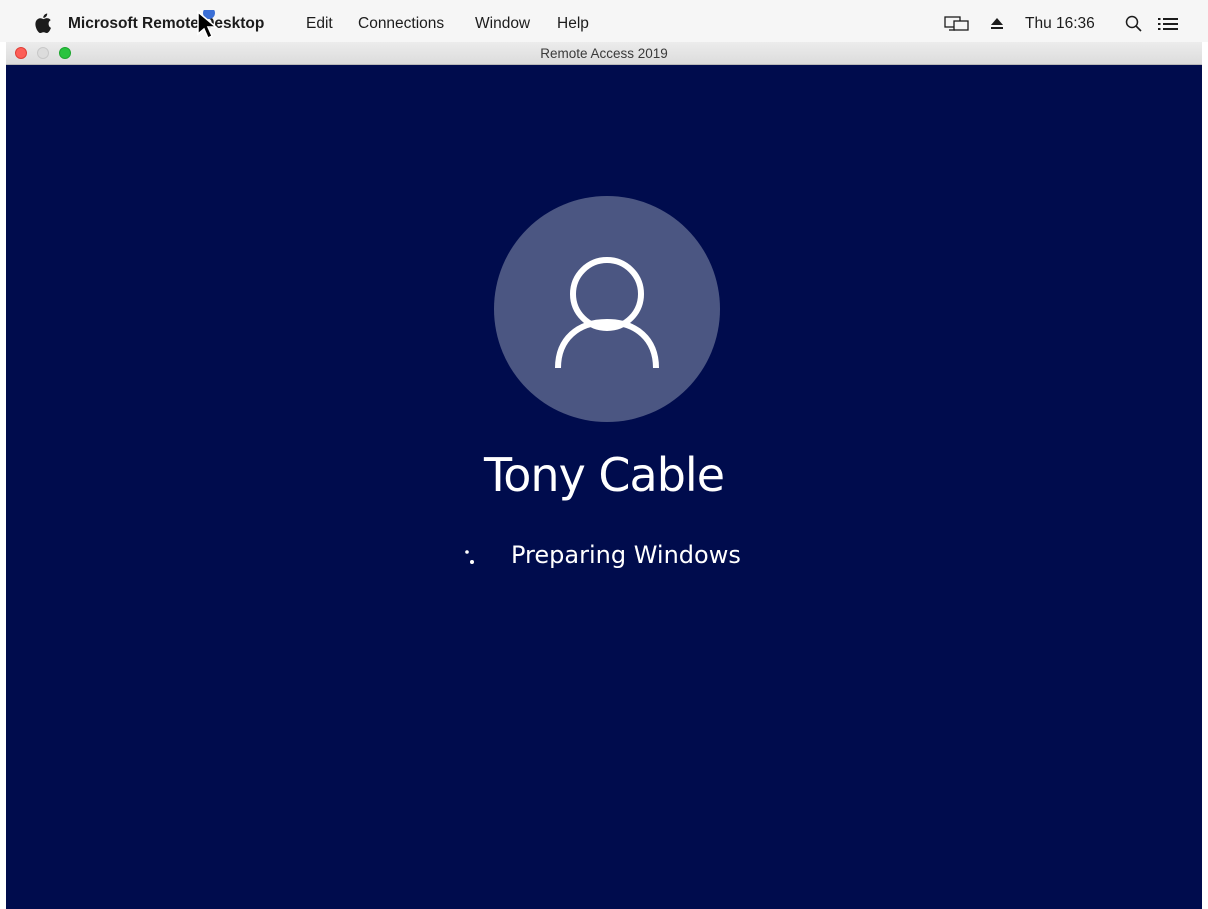  Describe the element at coordinates (43, 23) in the screenshot. I see `apple-icon` at that location.